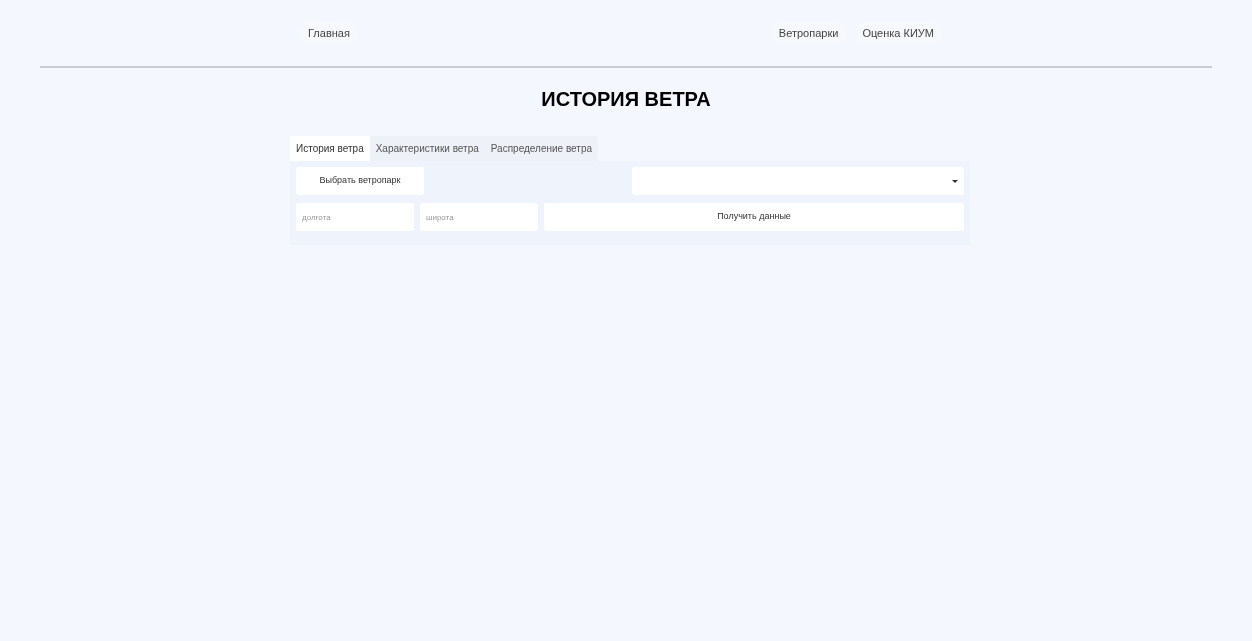 The width and height of the screenshot is (1252, 641). Describe the element at coordinates (360, 181) in the screenshot. I see `choose-wind-farm-button: Выбрать ветропарк` at that location.